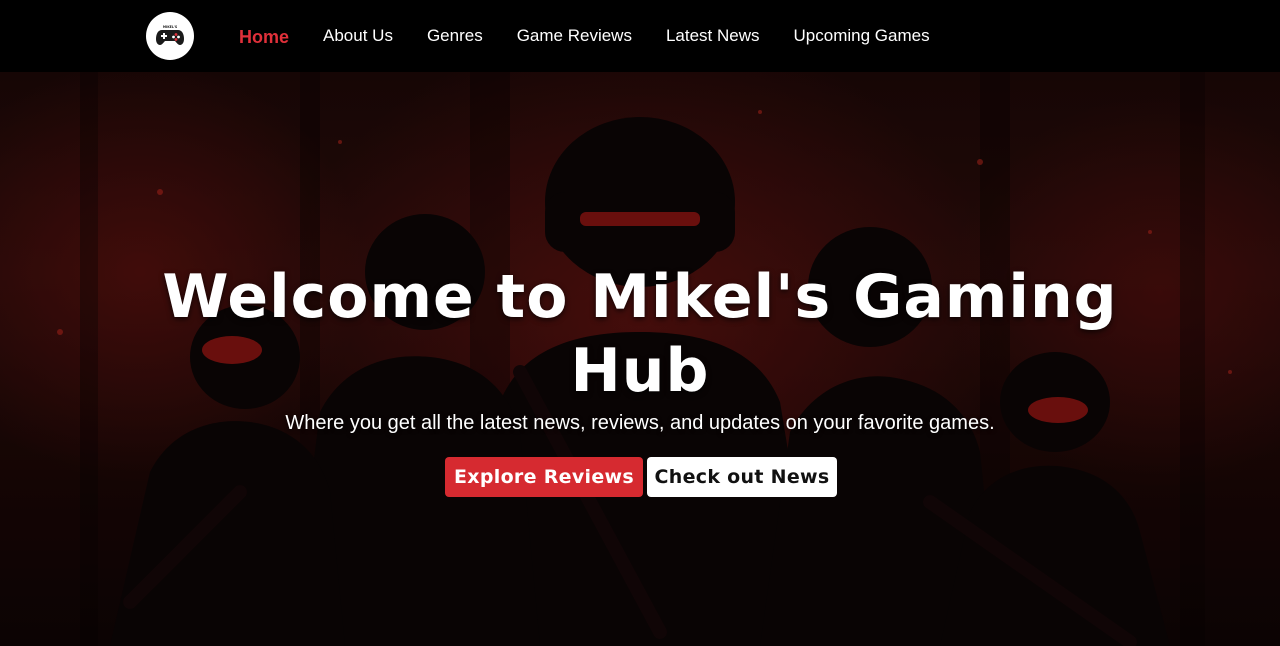 The image size is (1280, 646). I want to click on gamepad-icon: MIKEL'S, so click(170, 35).